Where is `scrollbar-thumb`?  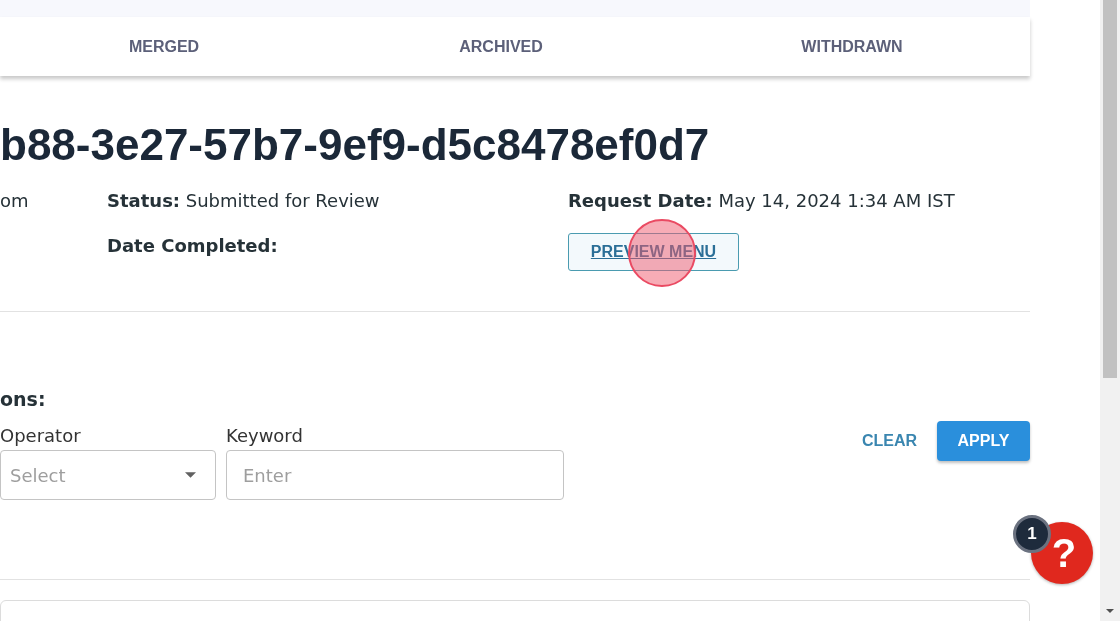
scrollbar-thumb is located at coordinates (1110, 189).